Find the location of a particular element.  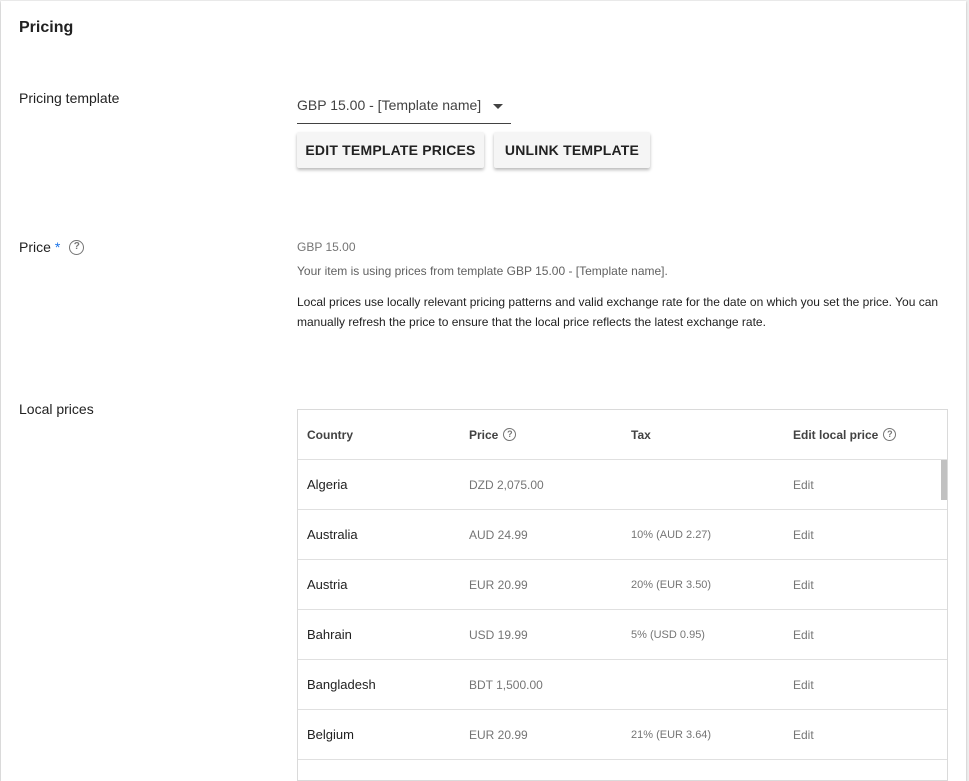

local-prices-label: Local prices is located at coordinates (56, 409).